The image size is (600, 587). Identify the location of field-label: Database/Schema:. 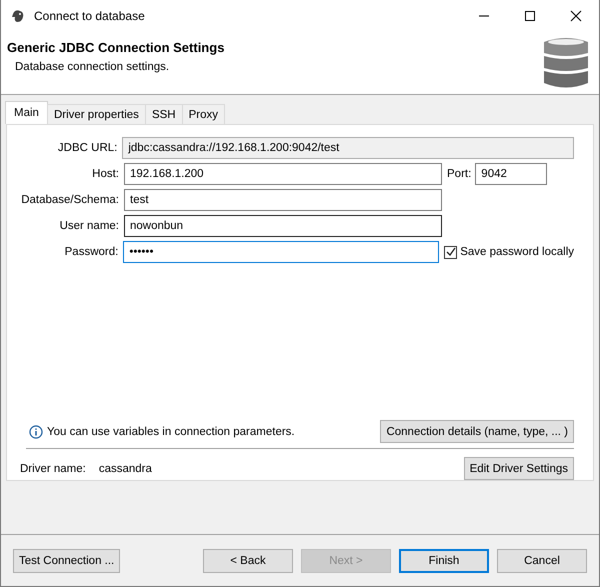
(69, 200).